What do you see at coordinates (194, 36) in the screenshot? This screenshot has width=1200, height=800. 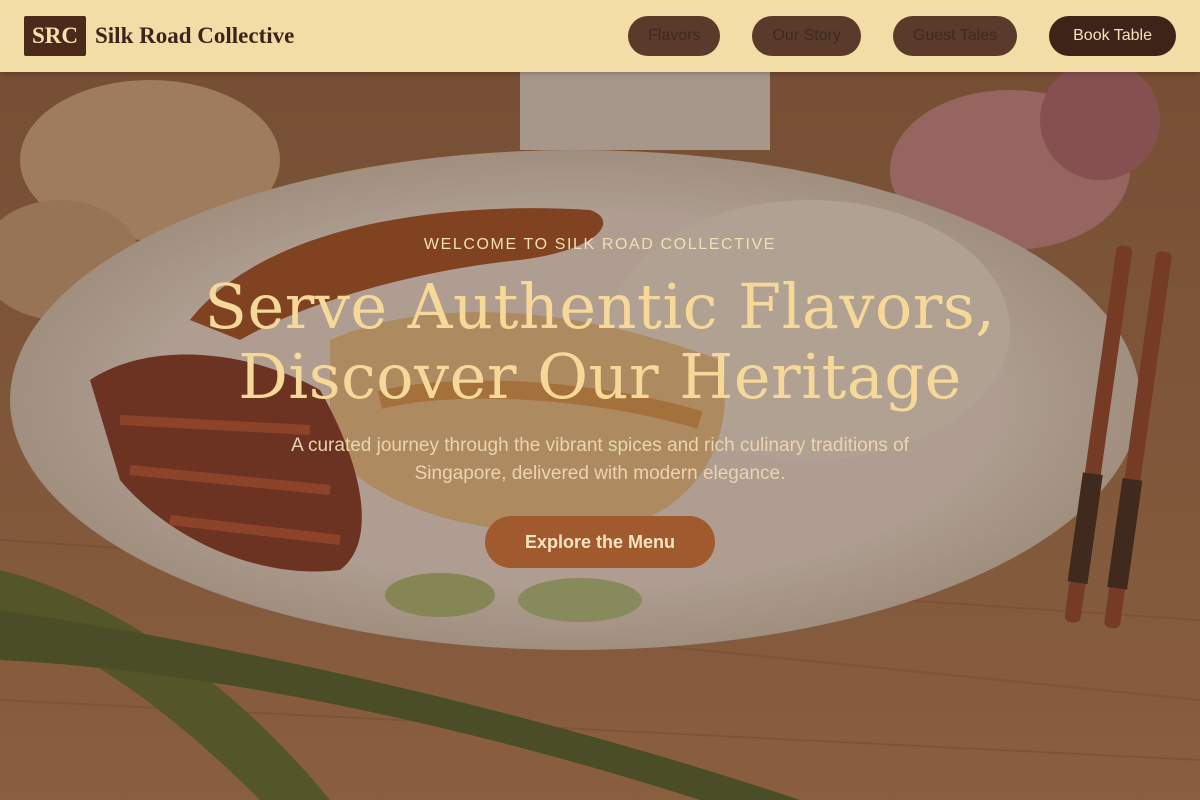 I see `brand-name: Silk Road Collective` at bounding box center [194, 36].